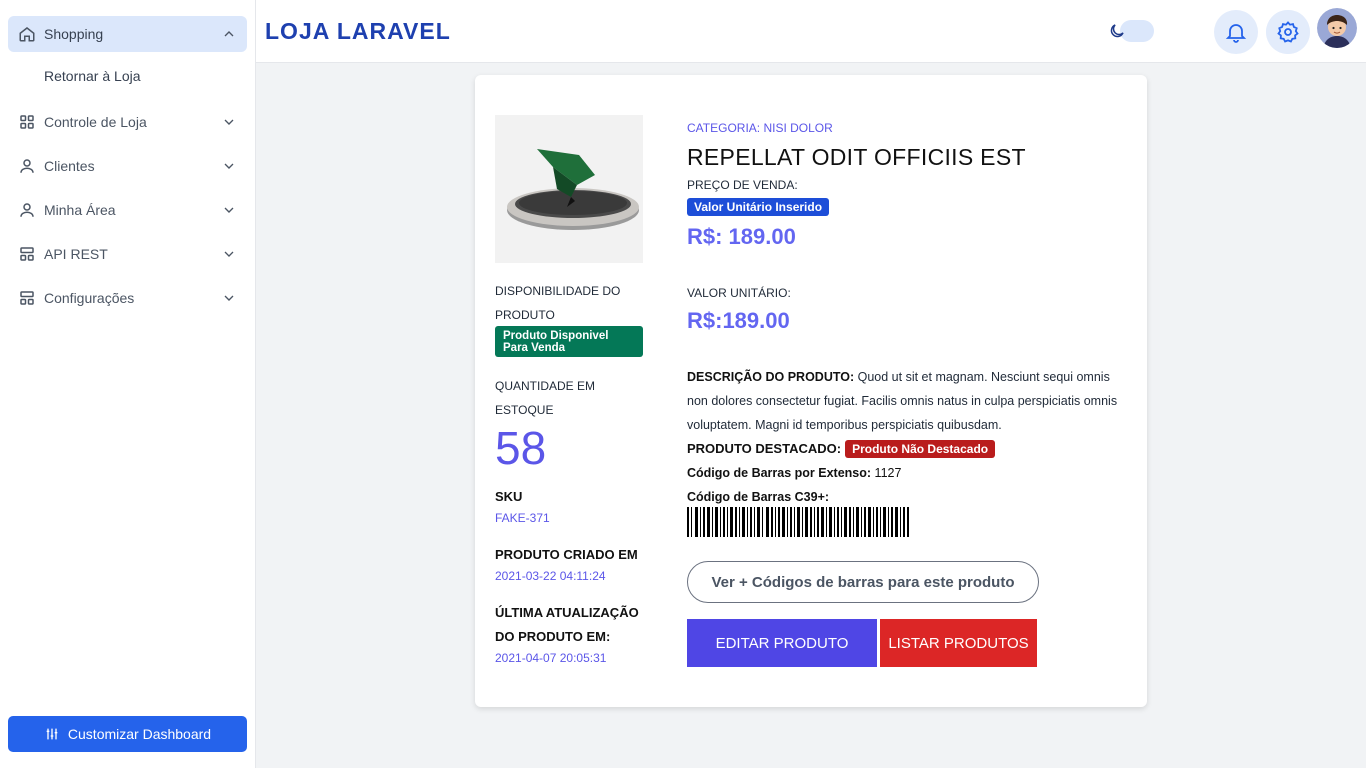 This screenshot has width=1366, height=768. What do you see at coordinates (771, 377) in the screenshot?
I see `description-label: DESCRIÇÃO DO PRODUTO:` at bounding box center [771, 377].